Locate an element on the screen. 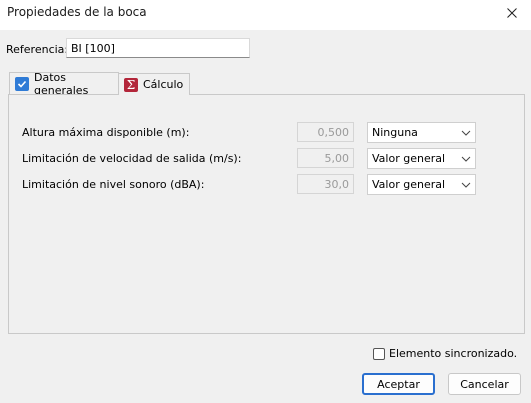  sync-checkbox-row: Elemento sincronizado. is located at coordinates (445, 353).